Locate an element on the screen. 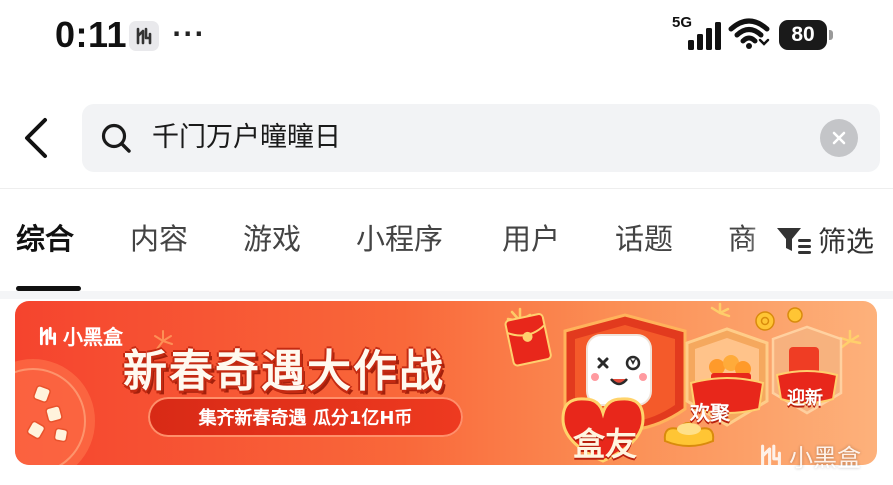  search-query-text: 千门万户曈曈日 is located at coordinates (246, 138).